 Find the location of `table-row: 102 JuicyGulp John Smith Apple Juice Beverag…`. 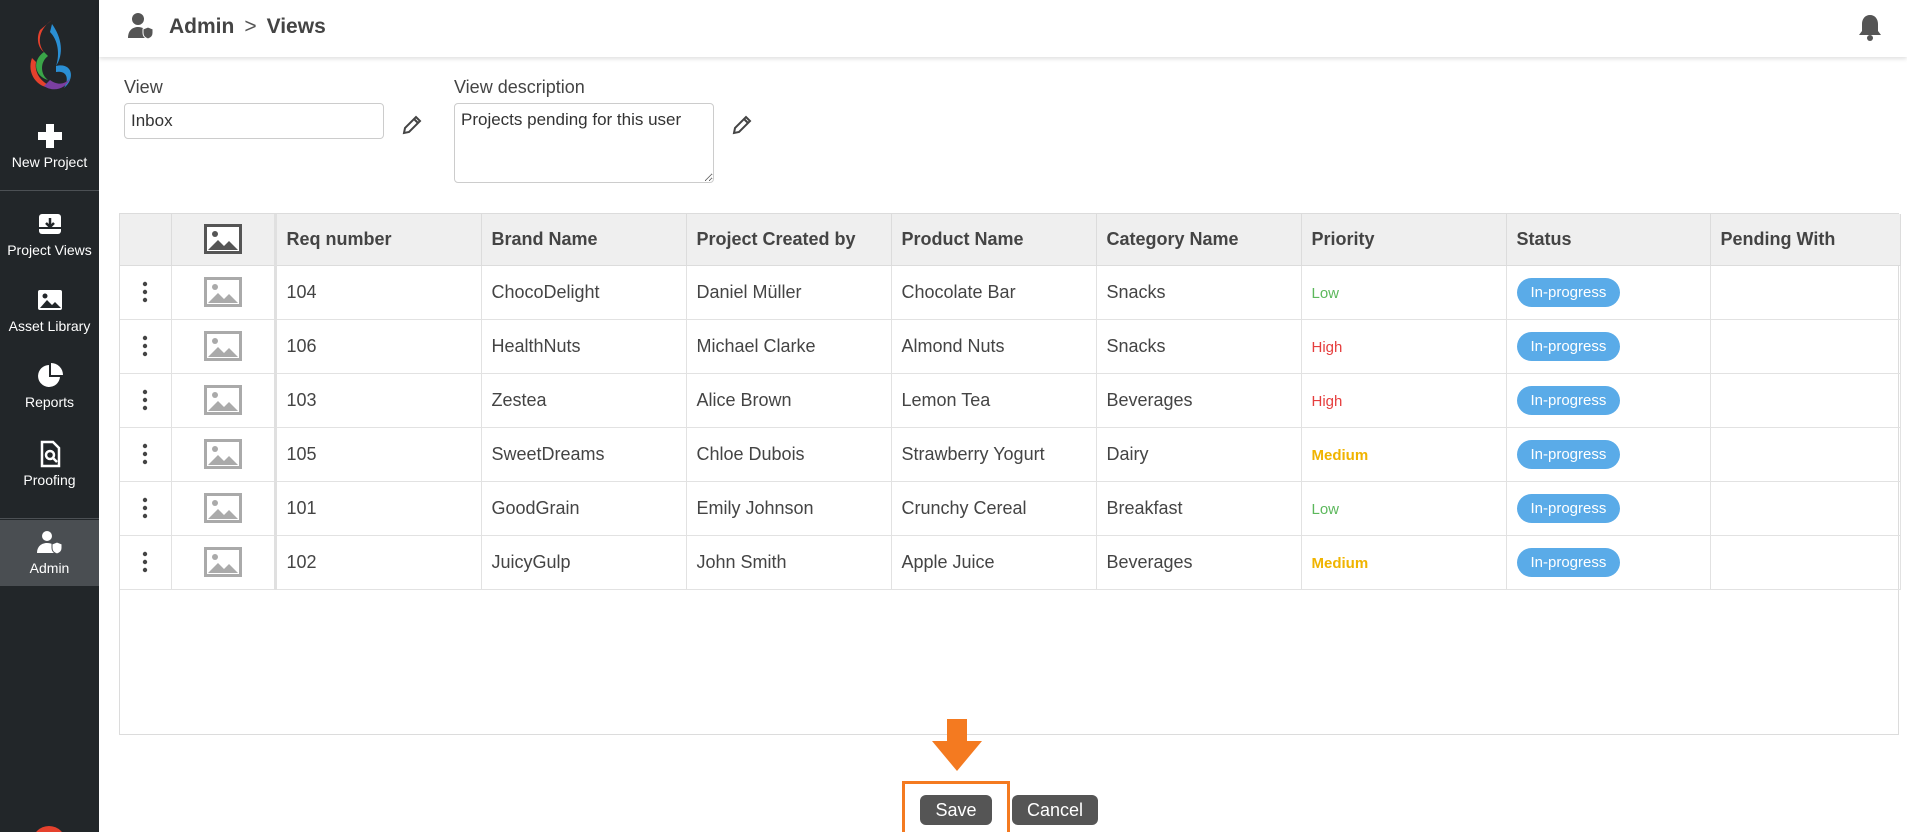

table-row: 102 JuicyGulp John Smith Apple Juice Beverag… is located at coordinates (1010, 562).